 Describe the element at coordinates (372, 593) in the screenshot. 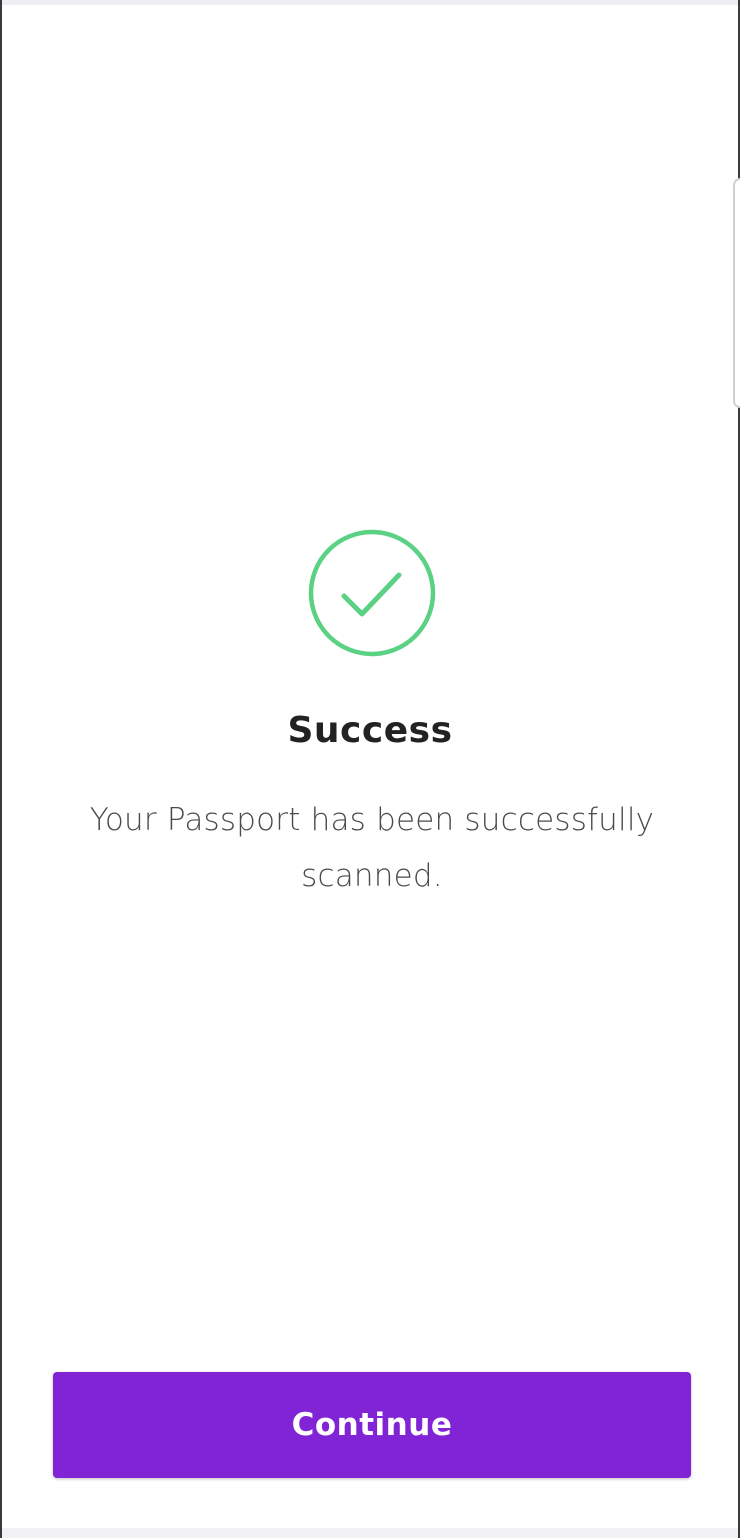

I see `check-circle-icon` at that location.